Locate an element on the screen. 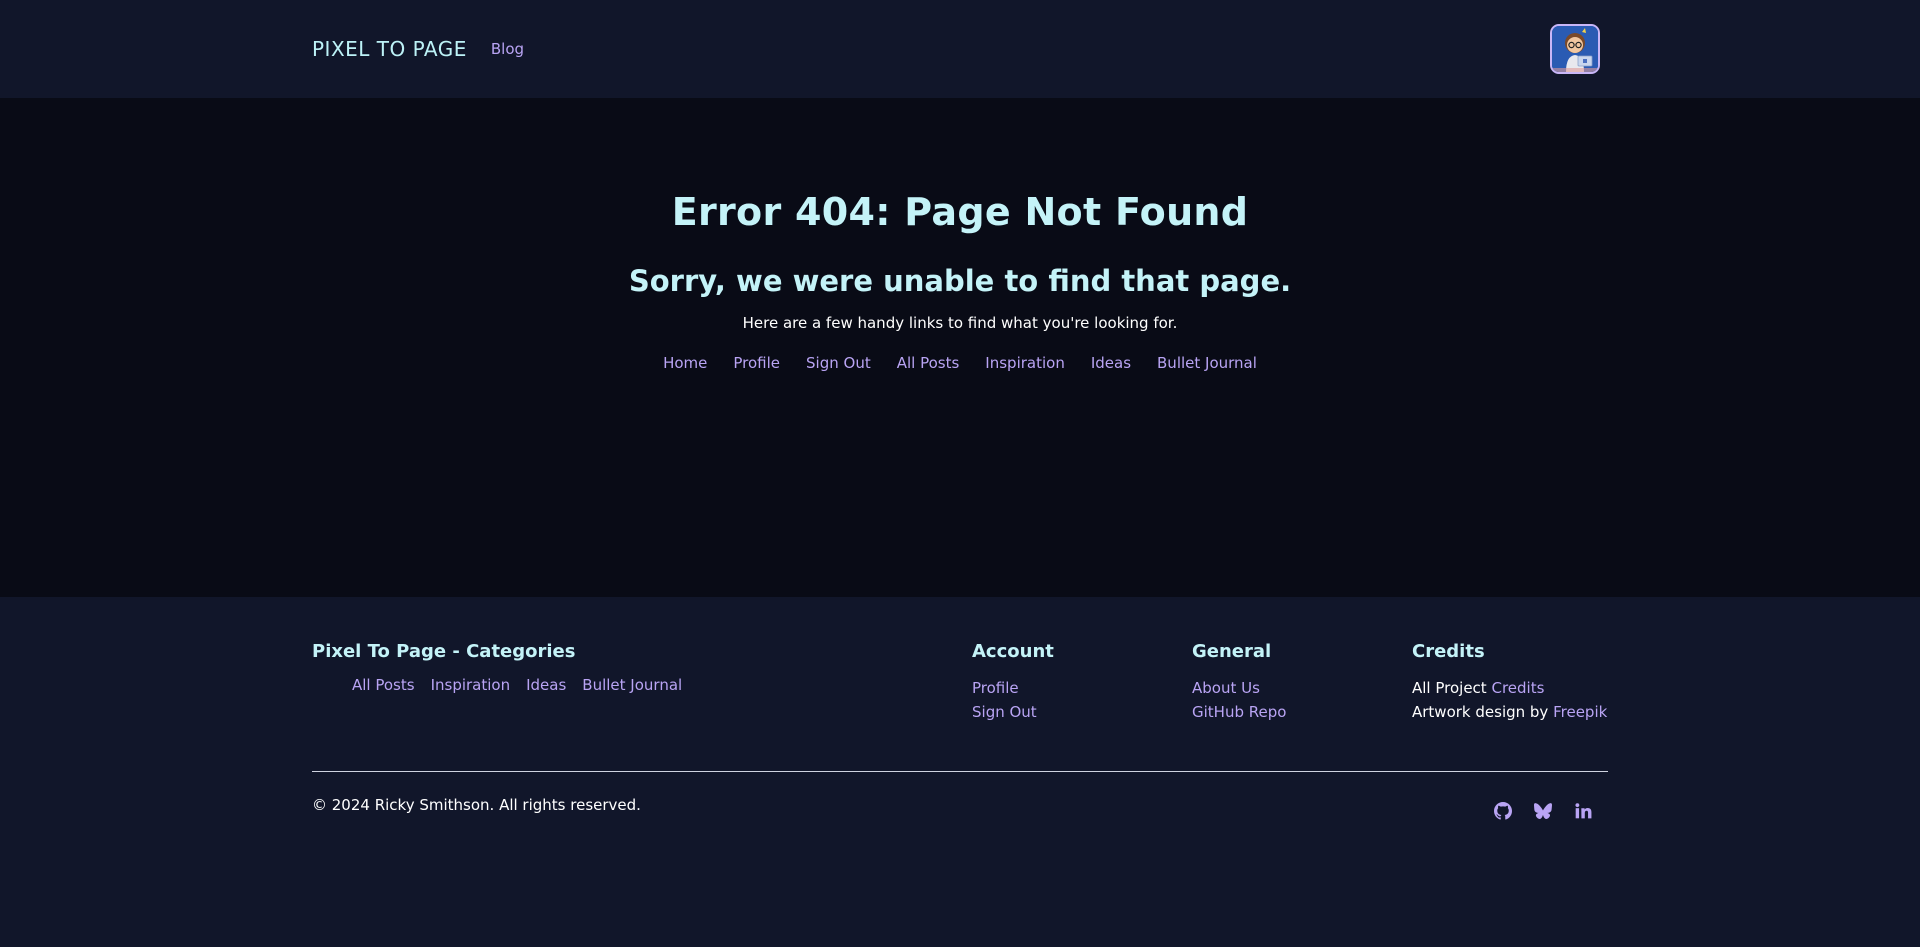 The width and height of the screenshot is (1920, 947). footer-link-github-repo: GitHub Repo is located at coordinates (1239, 712).